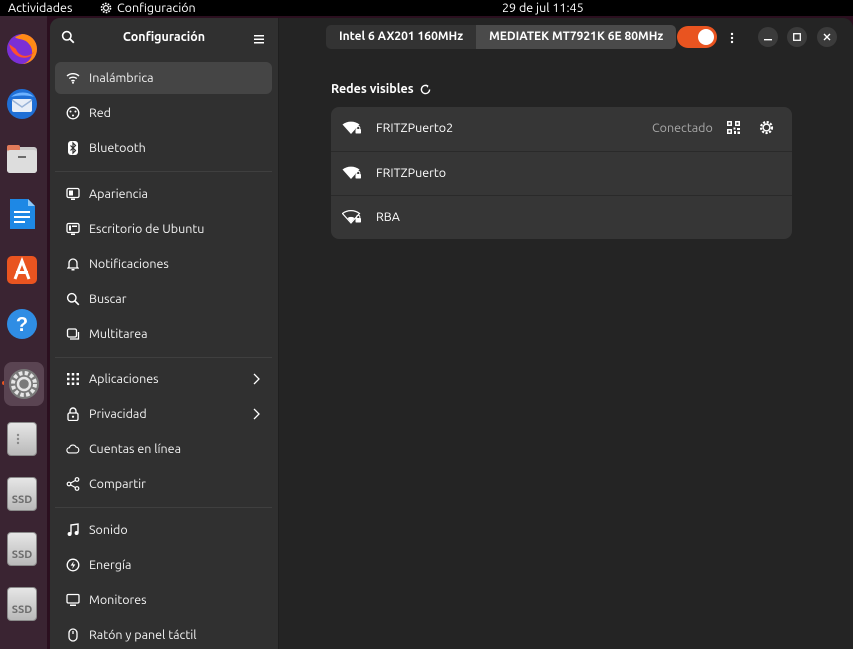 The width and height of the screenshot is (853, 649). What do you see at coordinates (118, 194) in the screenshot?
I see `sidebar-item-label: Apariencia` at bounding box center [118, 194].